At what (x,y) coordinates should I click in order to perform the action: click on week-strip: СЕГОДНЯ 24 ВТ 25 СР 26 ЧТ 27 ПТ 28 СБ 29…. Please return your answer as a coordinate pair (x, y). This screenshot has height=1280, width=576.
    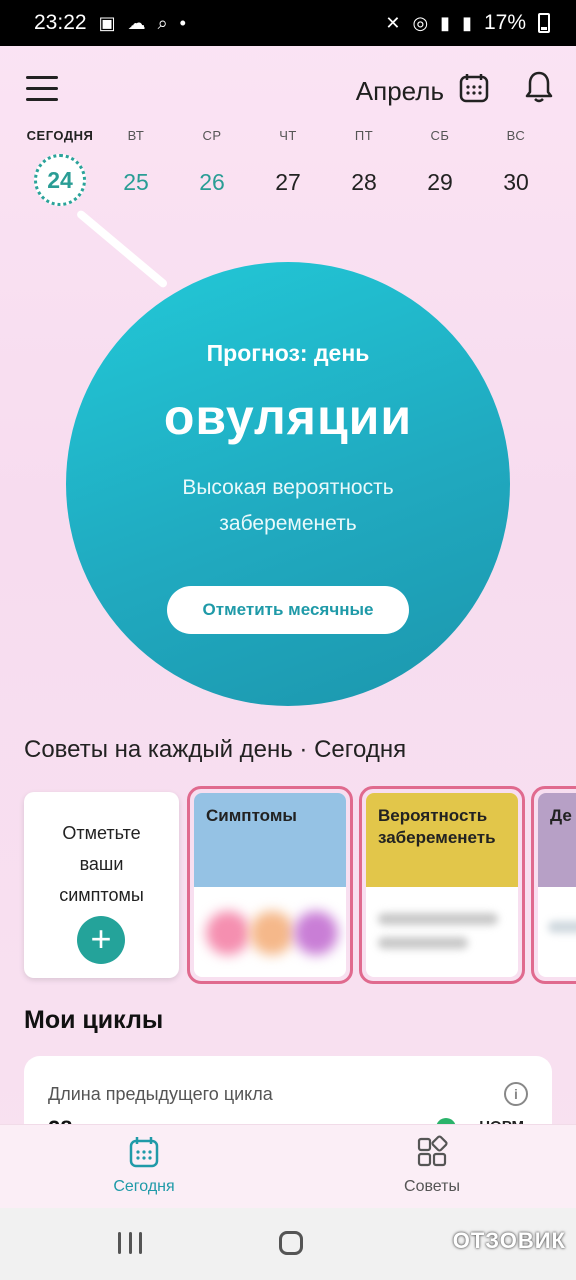
    Looking at the image, I should click on (288, 167).